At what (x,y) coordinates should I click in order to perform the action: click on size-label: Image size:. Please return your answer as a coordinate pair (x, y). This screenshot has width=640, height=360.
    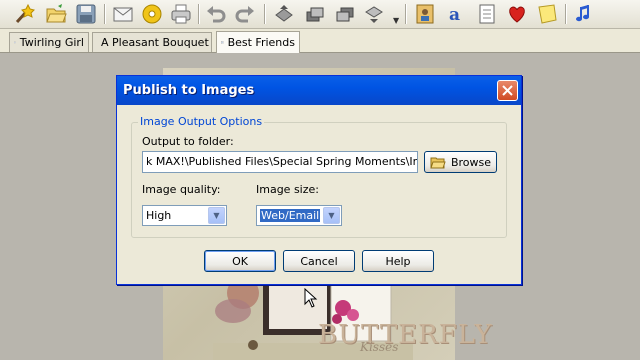
    Looking at the image, I should click on (287, 189).